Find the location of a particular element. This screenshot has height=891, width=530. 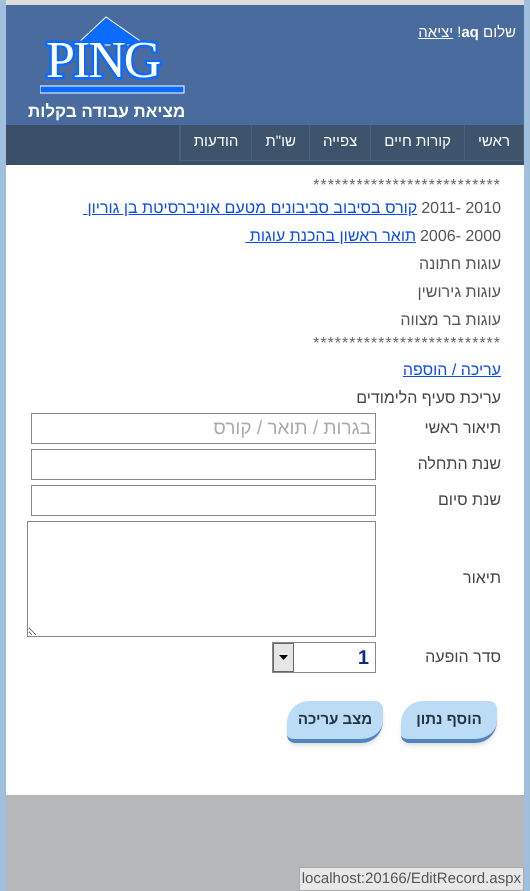

form-title: עריכת סעיף הלימודים is located at coordinates (428, 399).